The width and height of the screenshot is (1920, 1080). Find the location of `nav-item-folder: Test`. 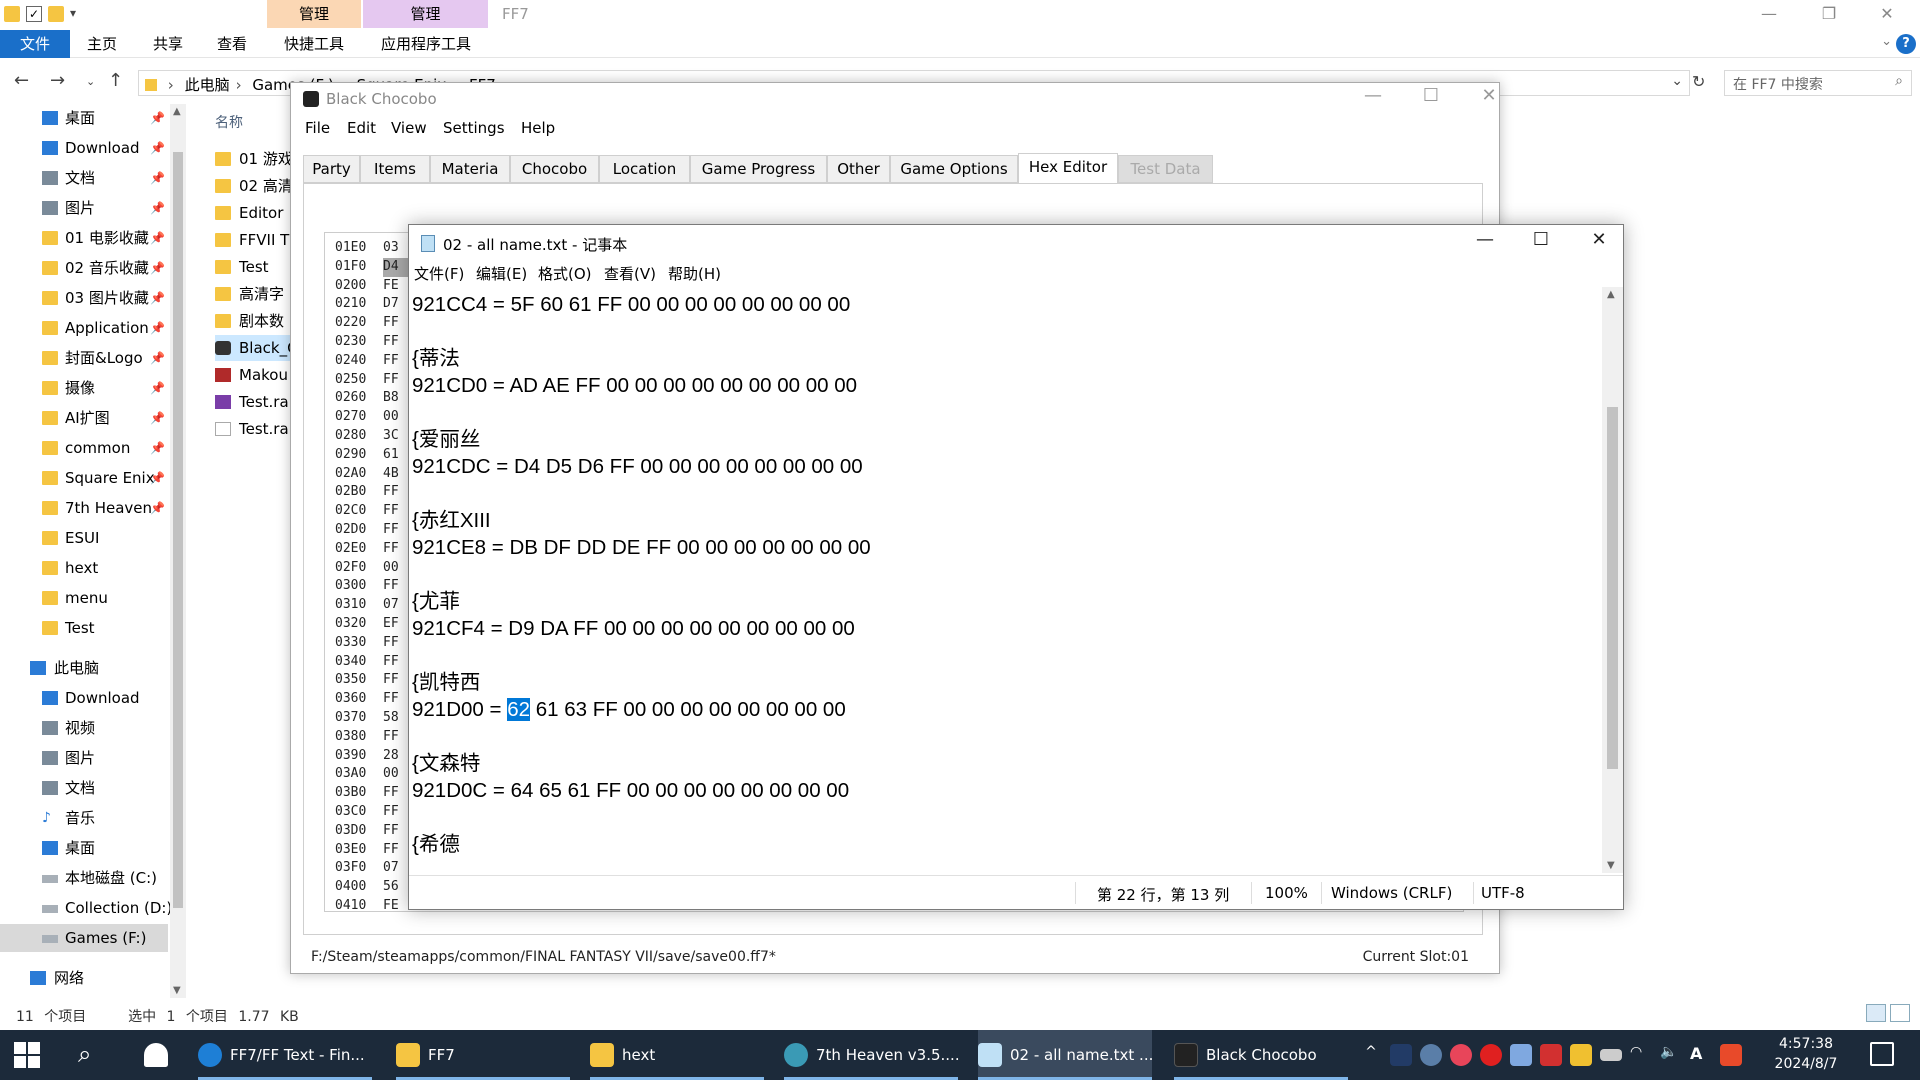

nav-item-folder: Test is located at coordinates (85, 628).